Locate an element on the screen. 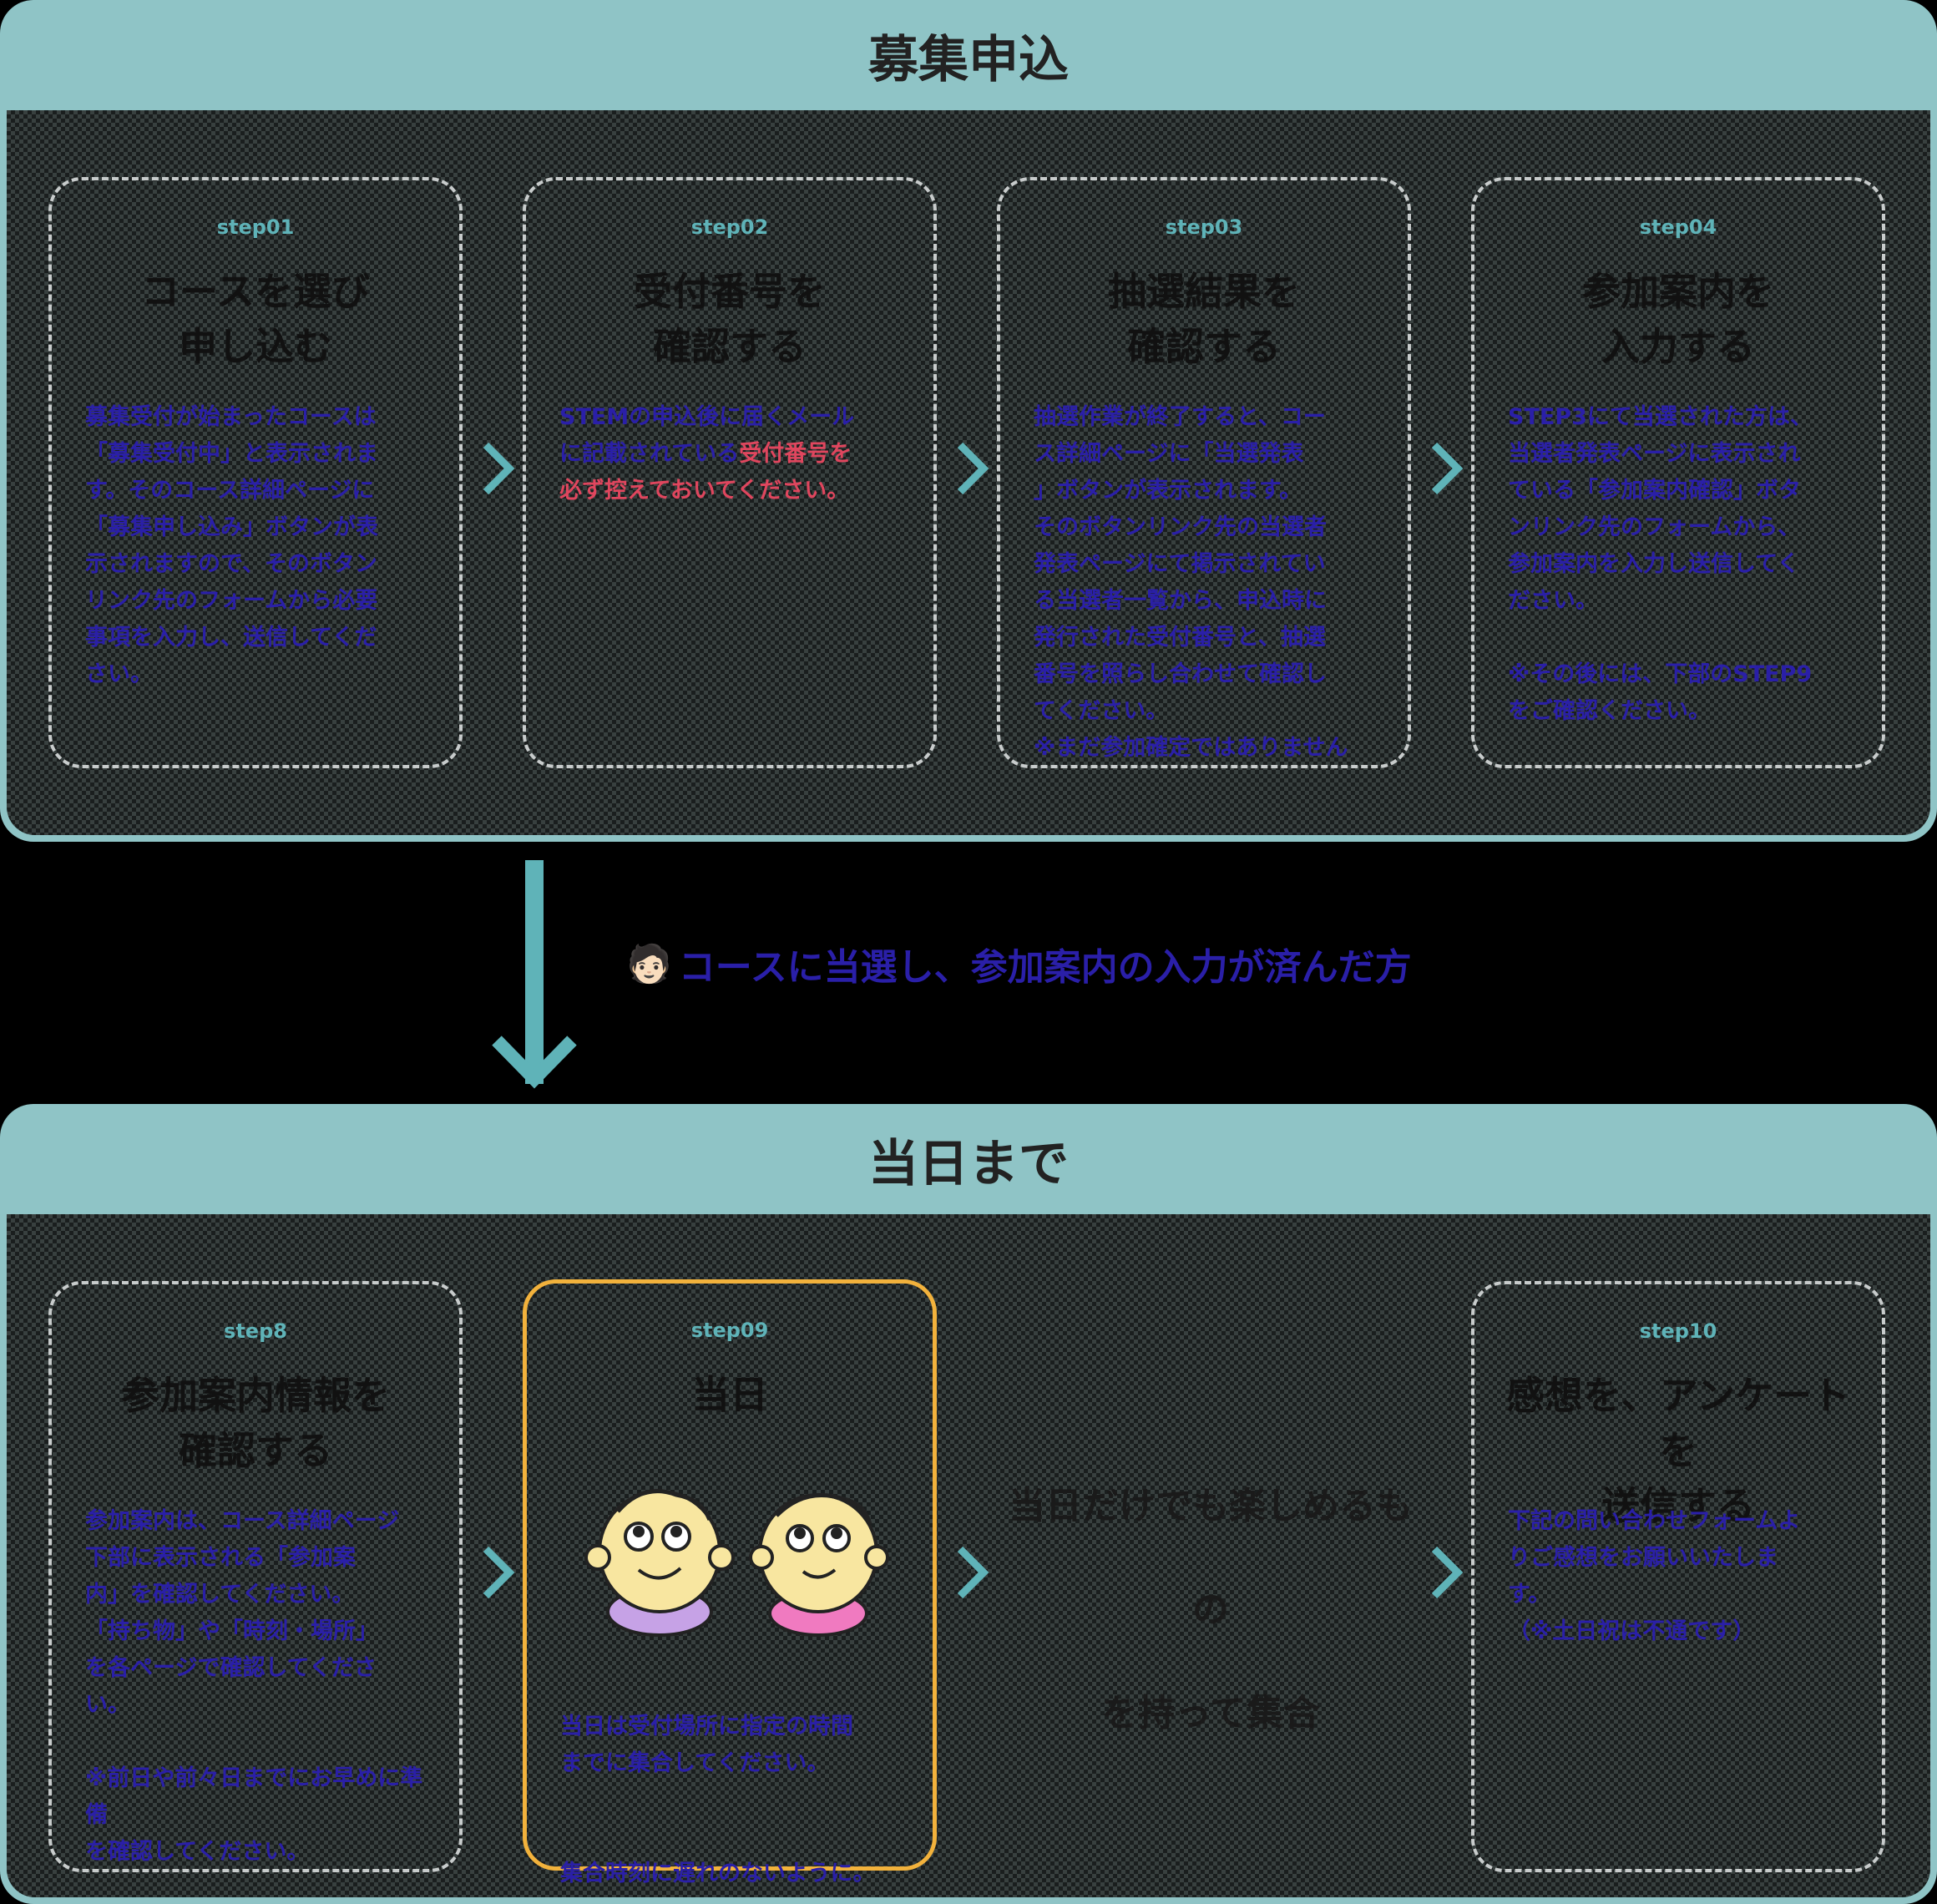 Image resolution: width=1937 pixels, height=1904 pixels. step-label: step01 is located at coordinates (255, 227).